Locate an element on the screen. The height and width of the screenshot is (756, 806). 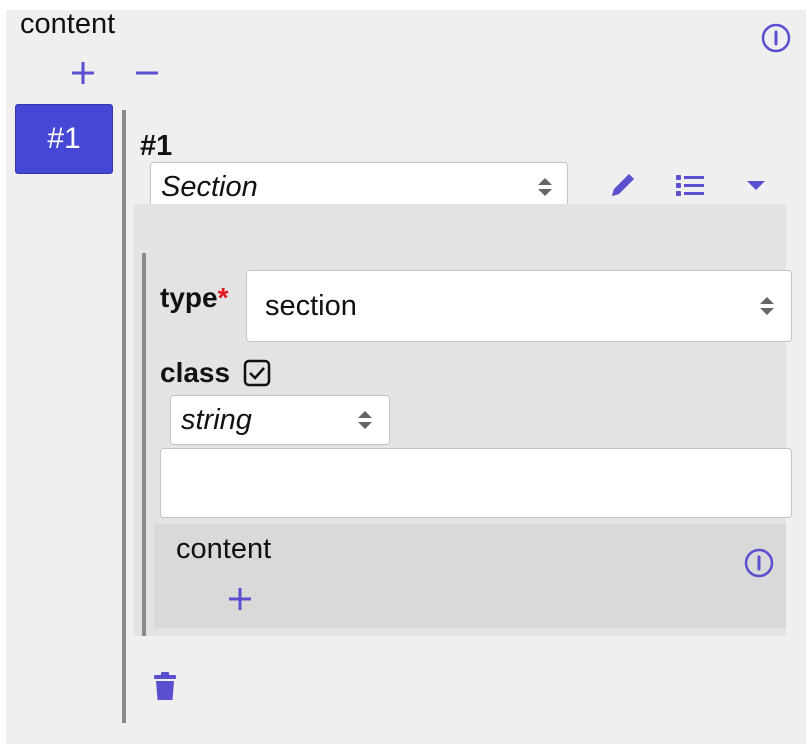
caret-down-icon is located at coordinates (756, 187).